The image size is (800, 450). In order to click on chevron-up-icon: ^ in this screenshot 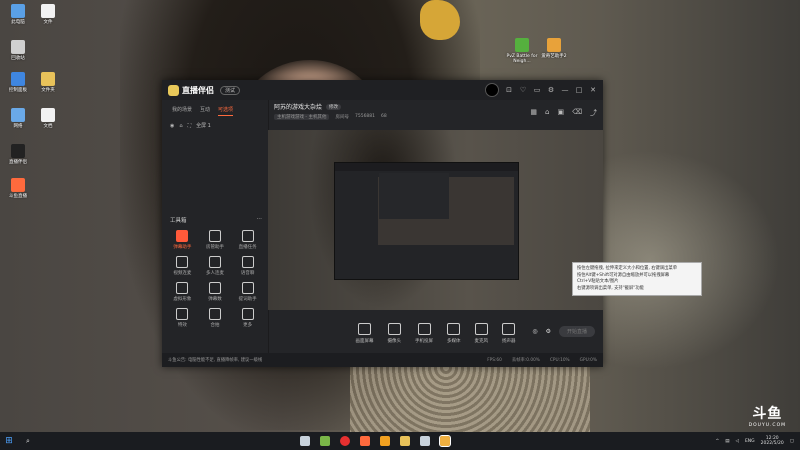, I will do `click(717, 441)`.